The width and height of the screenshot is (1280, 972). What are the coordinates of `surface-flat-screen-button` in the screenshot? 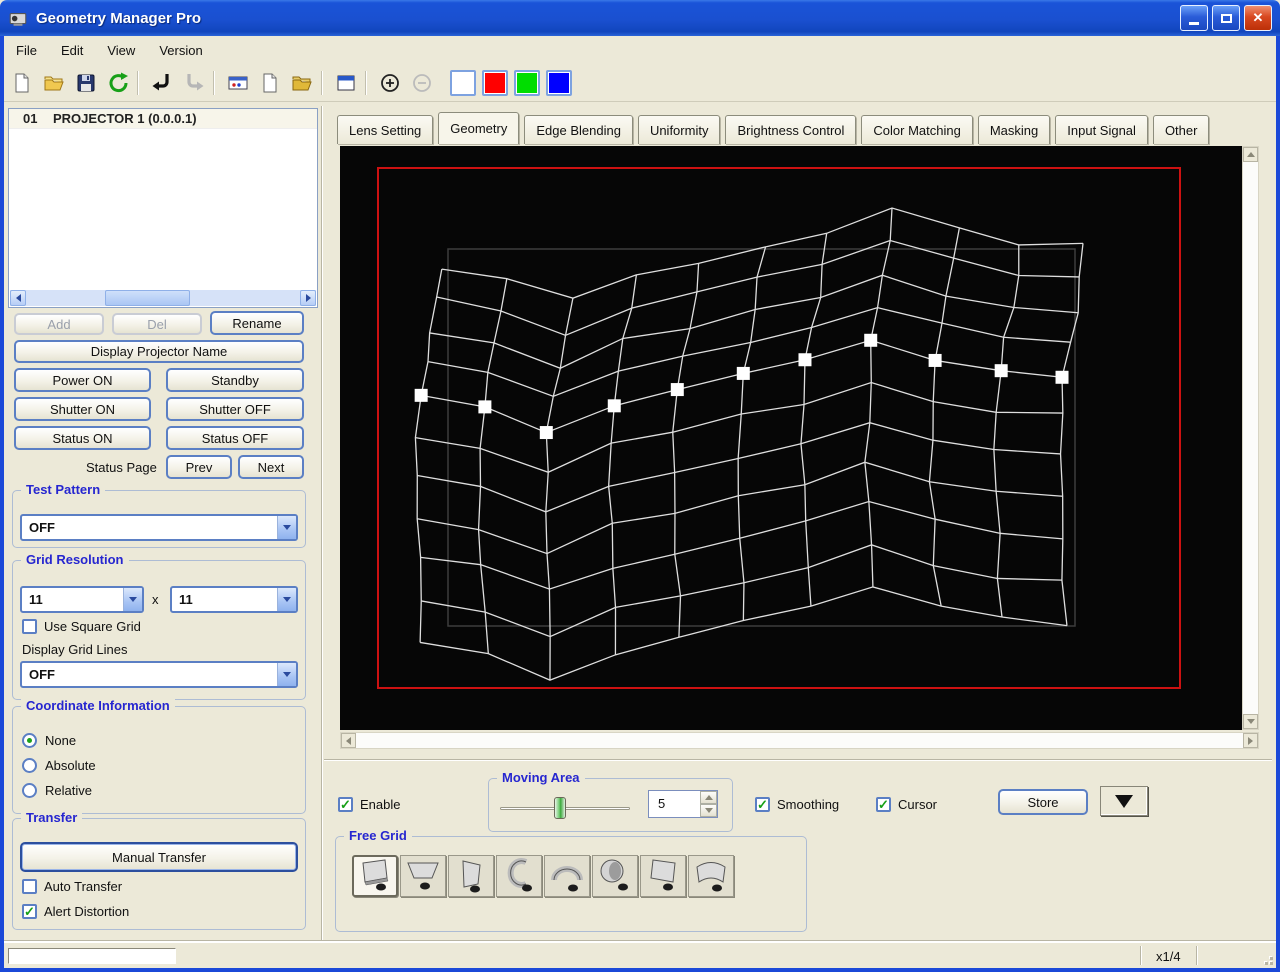 It's located at (375, 876).